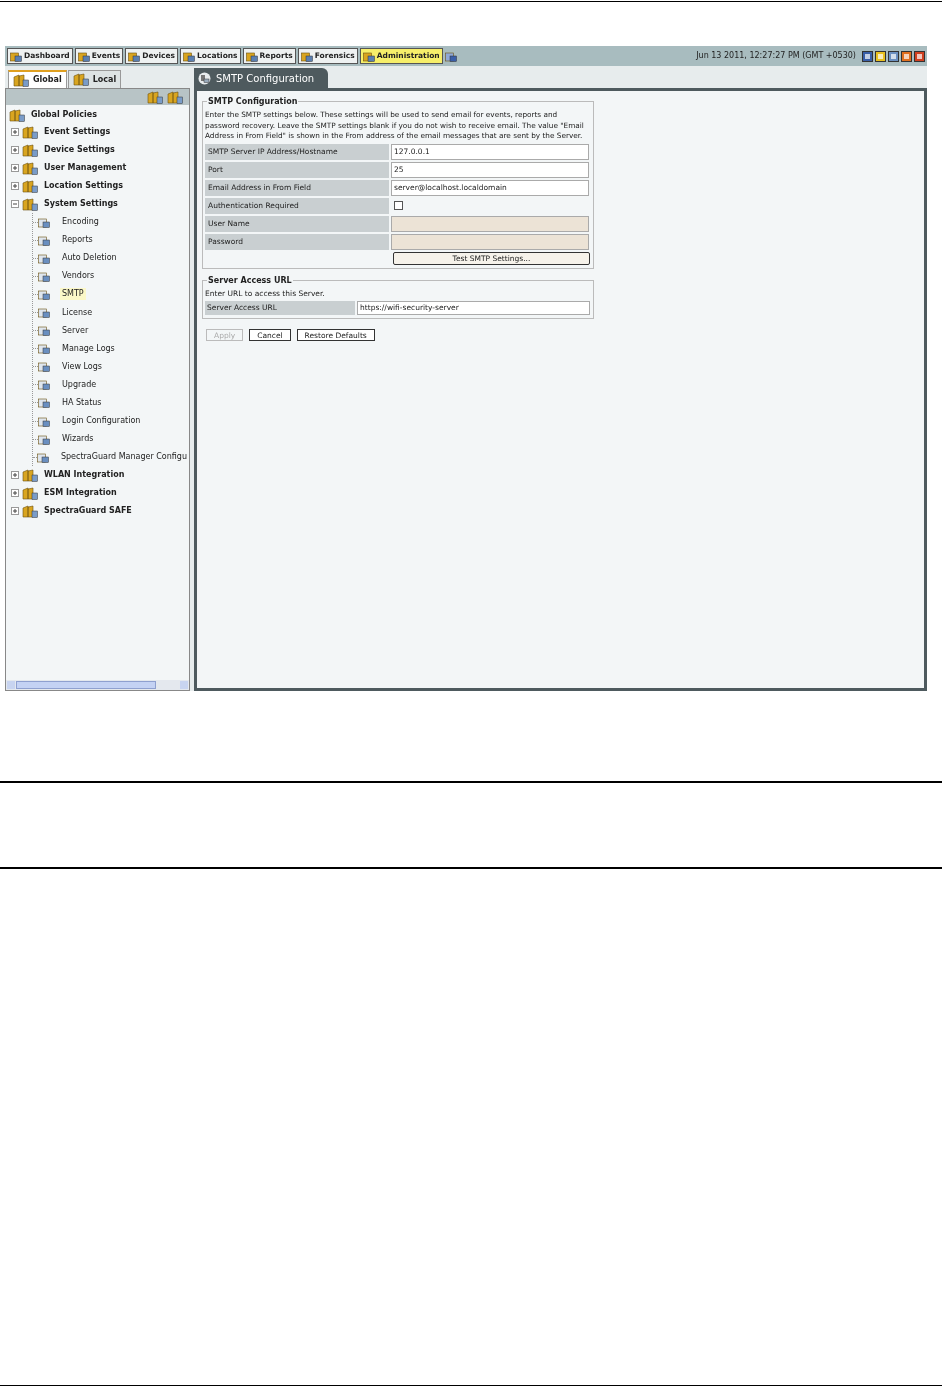 Image resolution: width=942 pixels, height=1388 pixels. Describe the element at coordinates (80, 493) in the screenshot. I see `tree-item: ESM Integration` at that location.